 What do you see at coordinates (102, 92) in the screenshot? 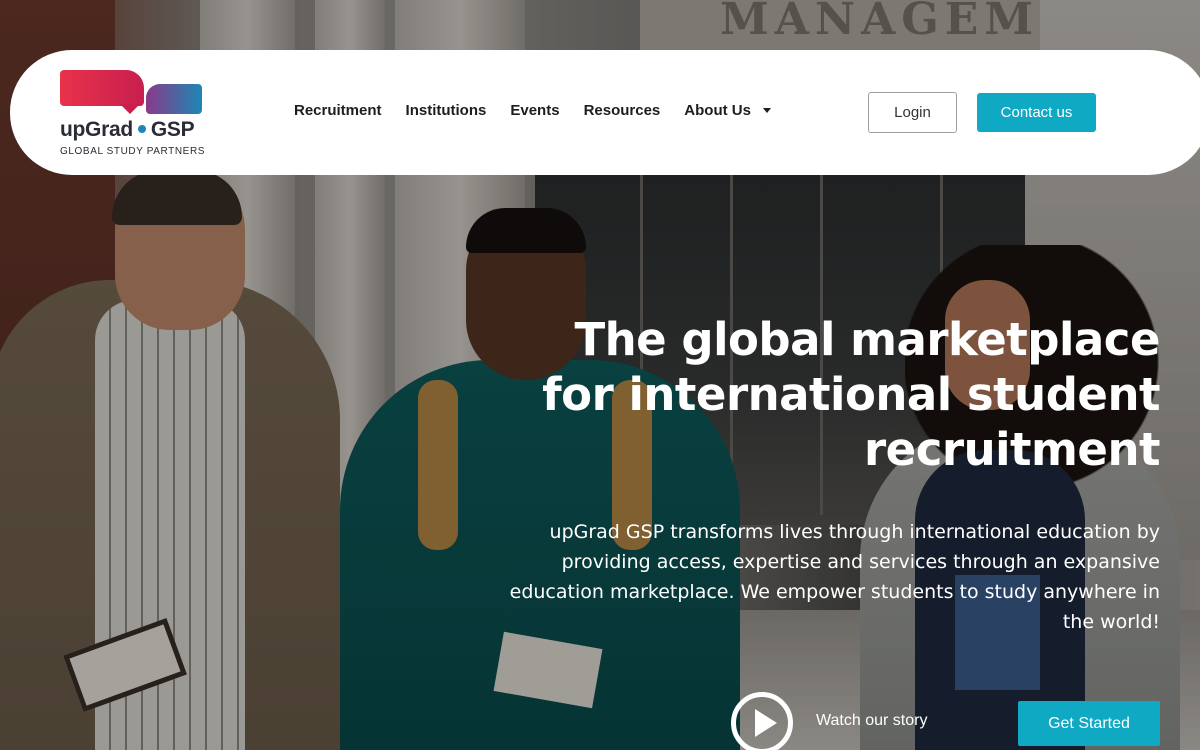
I see `logo-speech-bubble-red` at bounding box center [102, 92].